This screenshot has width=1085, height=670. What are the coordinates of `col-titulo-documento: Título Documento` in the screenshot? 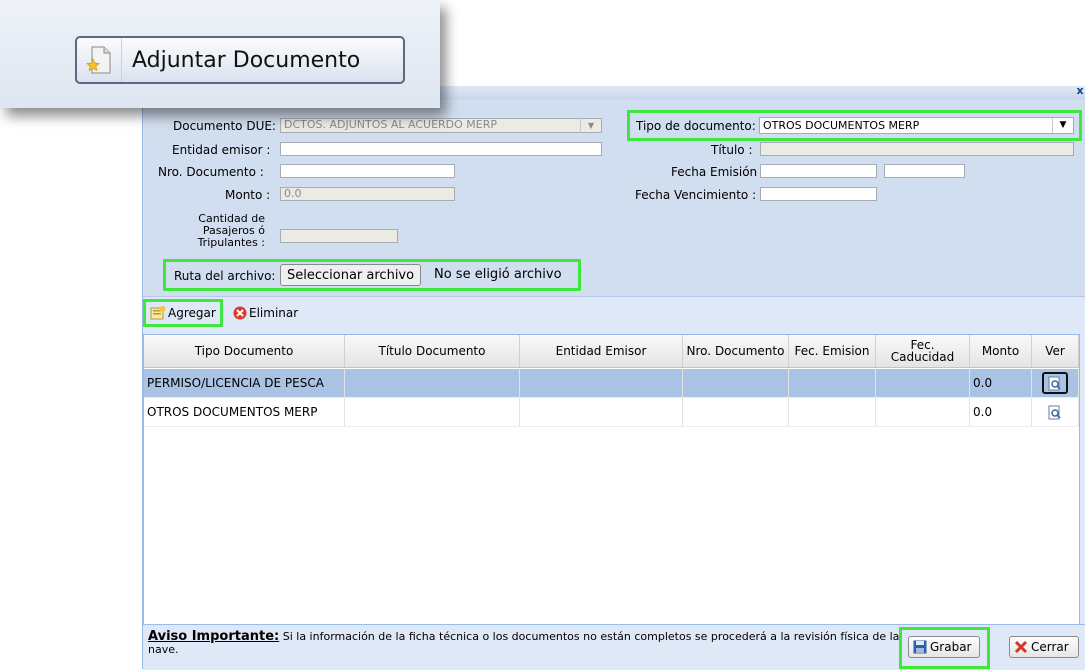 It's located at (432, 351).